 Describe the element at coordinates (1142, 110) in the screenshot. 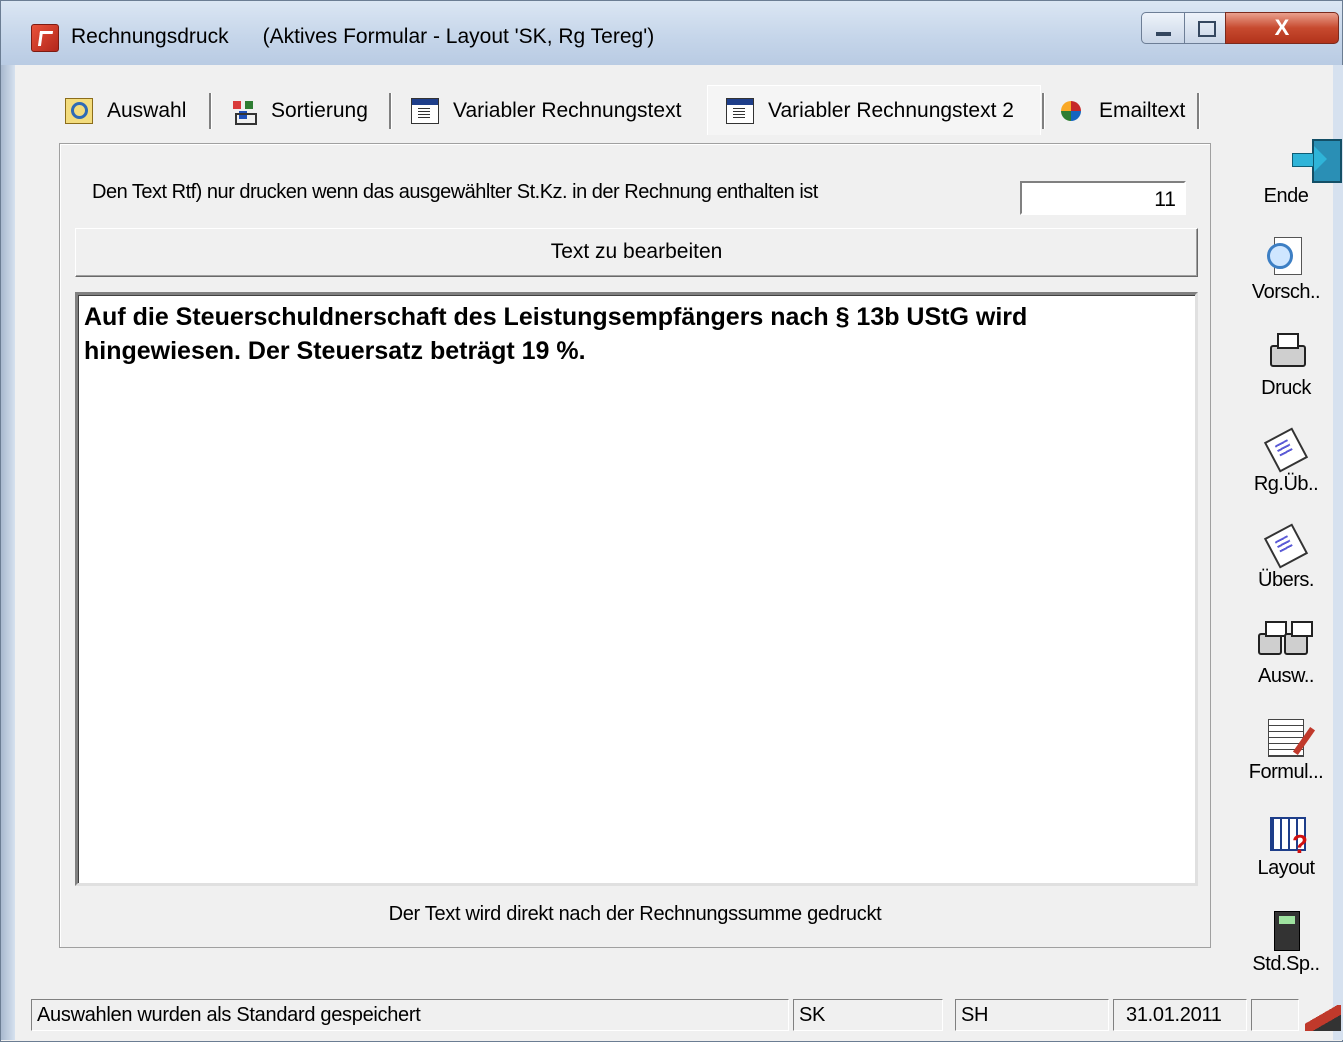

I see `tab-label-emailtext: Emailtext` at that location.